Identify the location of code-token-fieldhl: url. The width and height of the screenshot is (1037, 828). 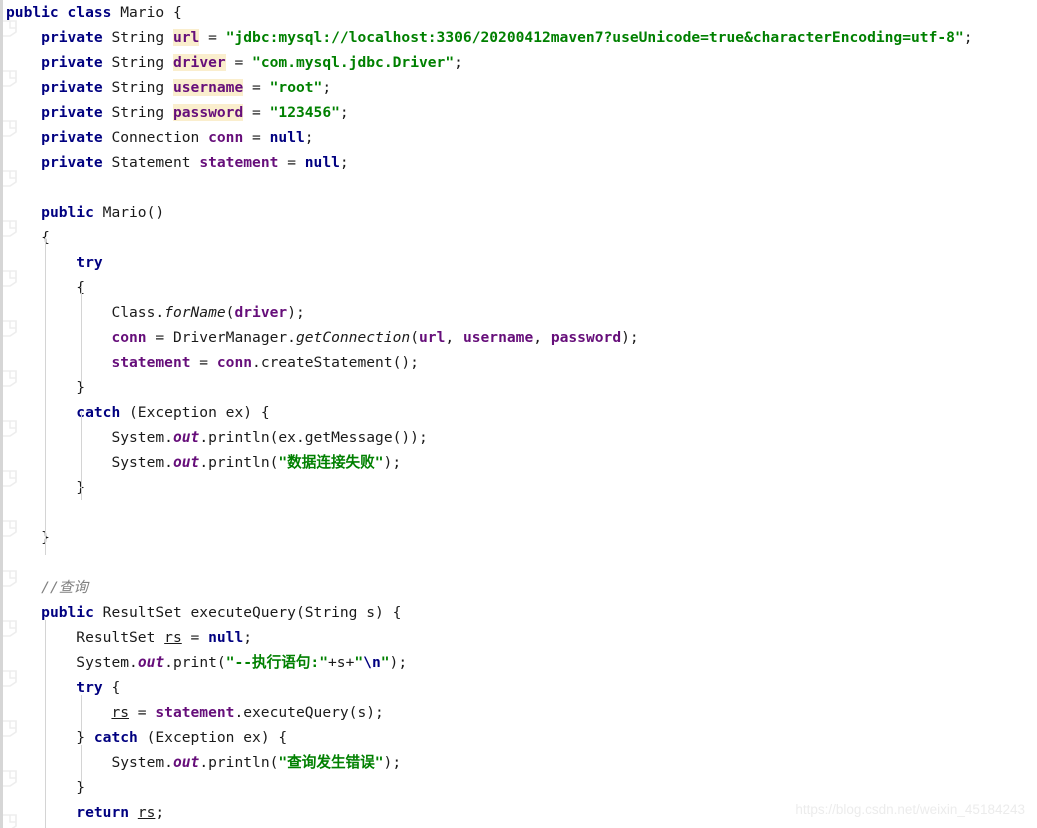
(186, 37).